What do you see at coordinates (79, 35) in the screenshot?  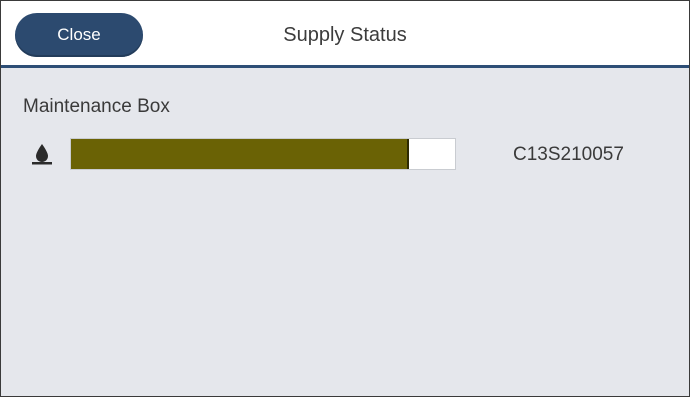 I see `close-button: Close` at bounding box center [79, 35].